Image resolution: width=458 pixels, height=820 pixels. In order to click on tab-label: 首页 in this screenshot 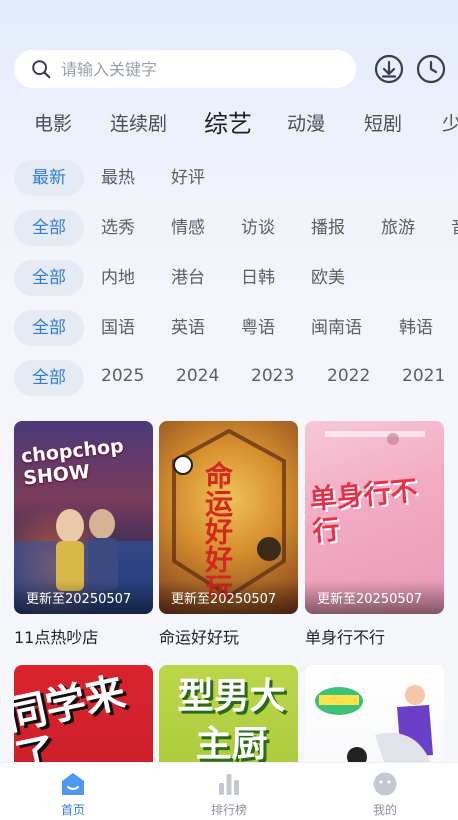, I will do `click(72, 810)`.